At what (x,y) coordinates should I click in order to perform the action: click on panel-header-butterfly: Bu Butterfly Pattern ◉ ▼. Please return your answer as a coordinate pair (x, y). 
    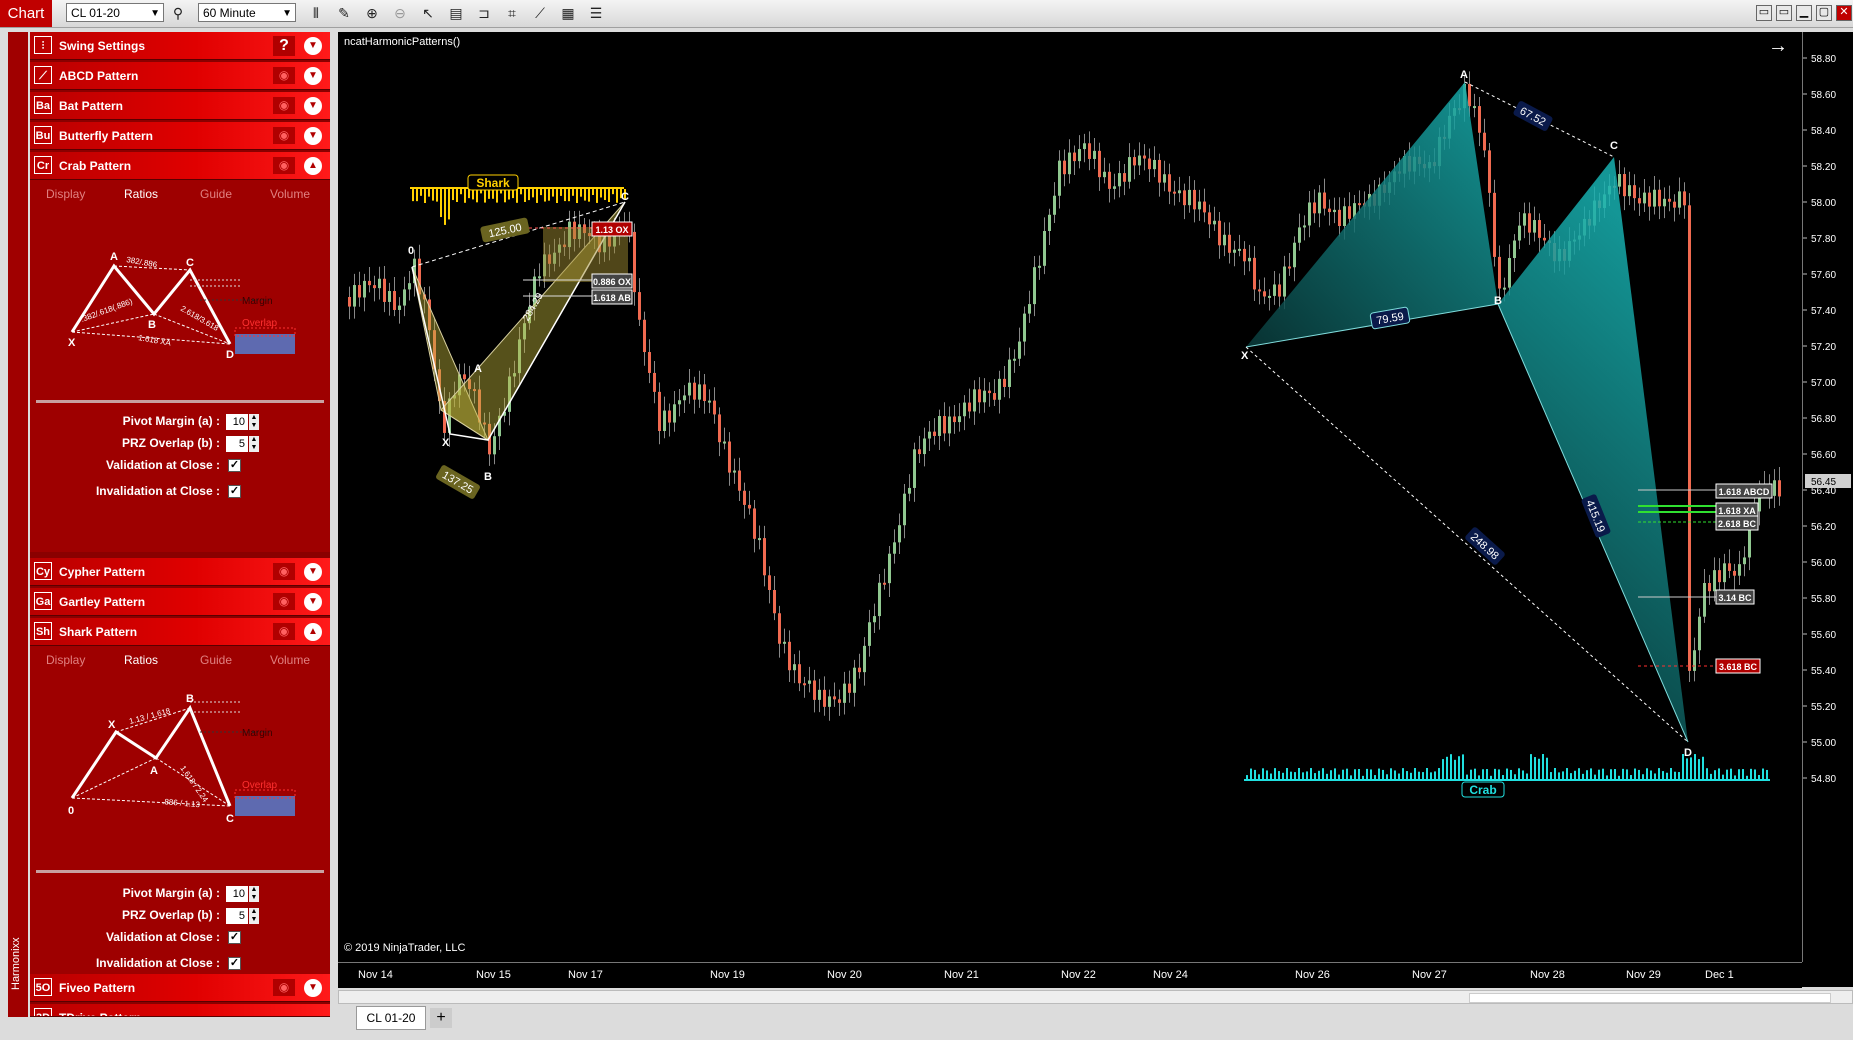
    Looking at the image, I should click on (180, 136).